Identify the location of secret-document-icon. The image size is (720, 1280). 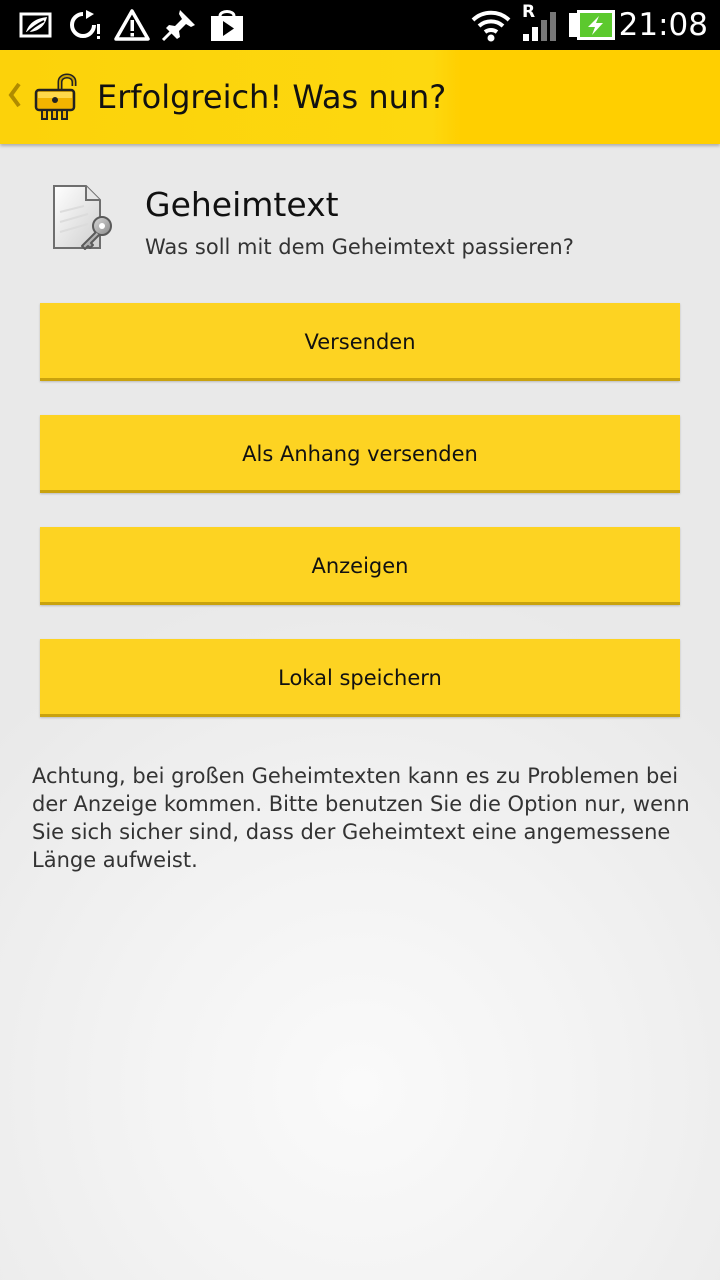
(82, 217).